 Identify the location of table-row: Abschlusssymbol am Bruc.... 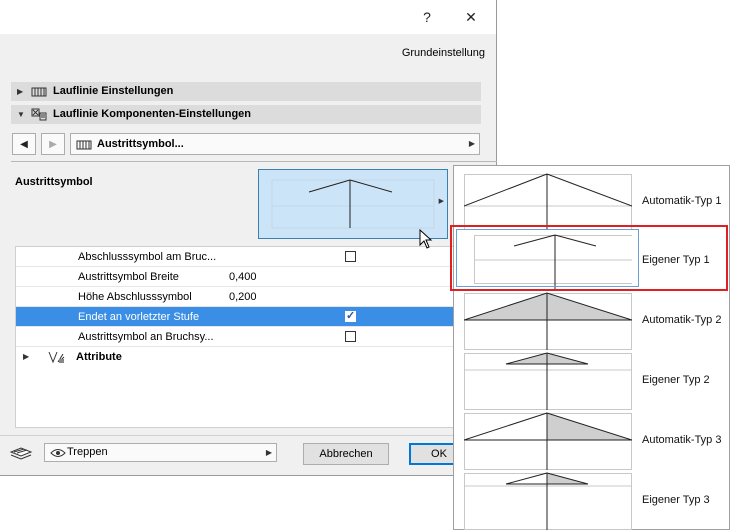
(248, 257).